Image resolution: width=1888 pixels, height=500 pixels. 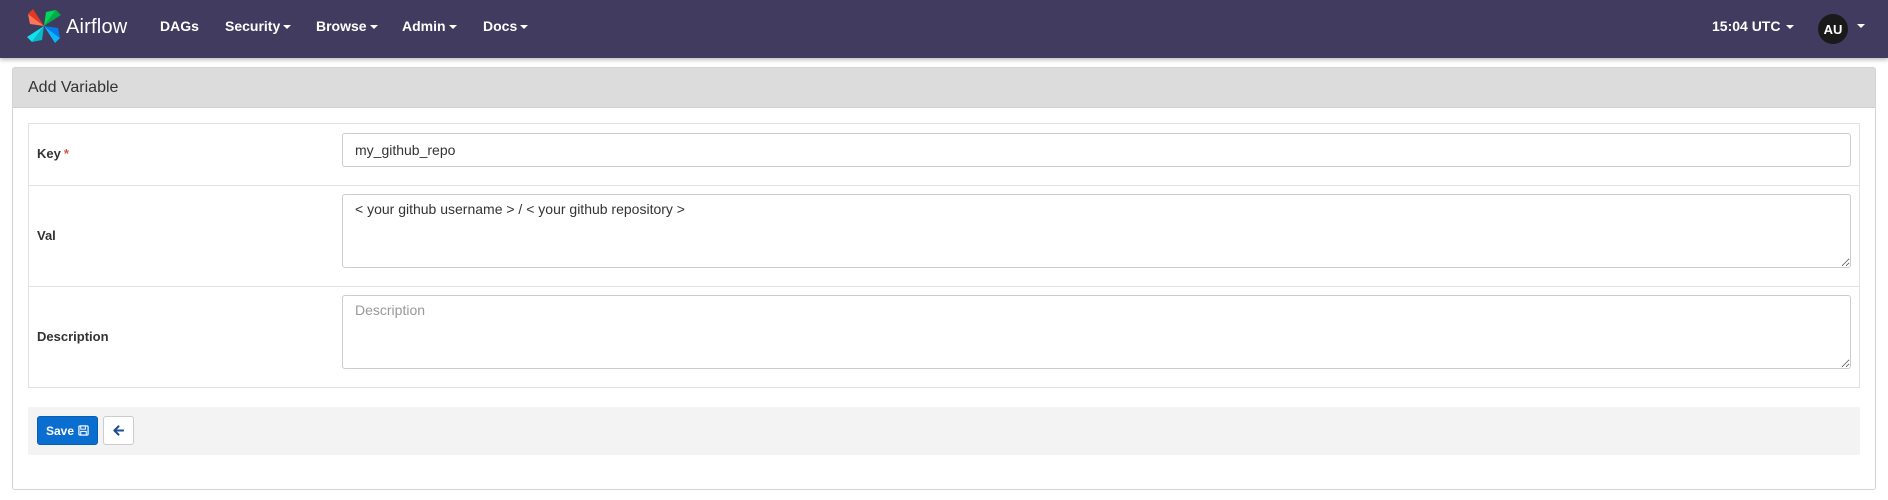 I want to click on key-input, so click(x=1096, y=150).